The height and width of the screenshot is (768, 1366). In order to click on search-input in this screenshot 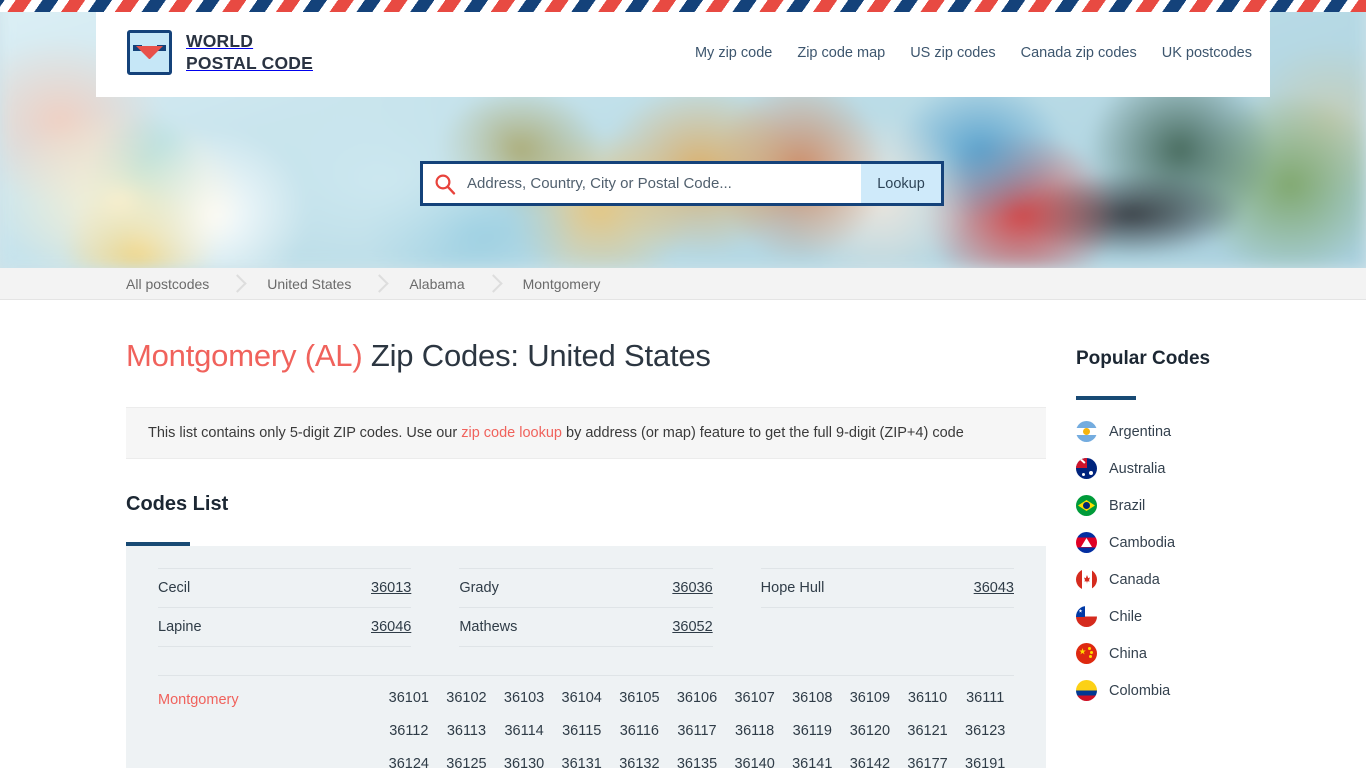, I will do `click(664, 183)`.